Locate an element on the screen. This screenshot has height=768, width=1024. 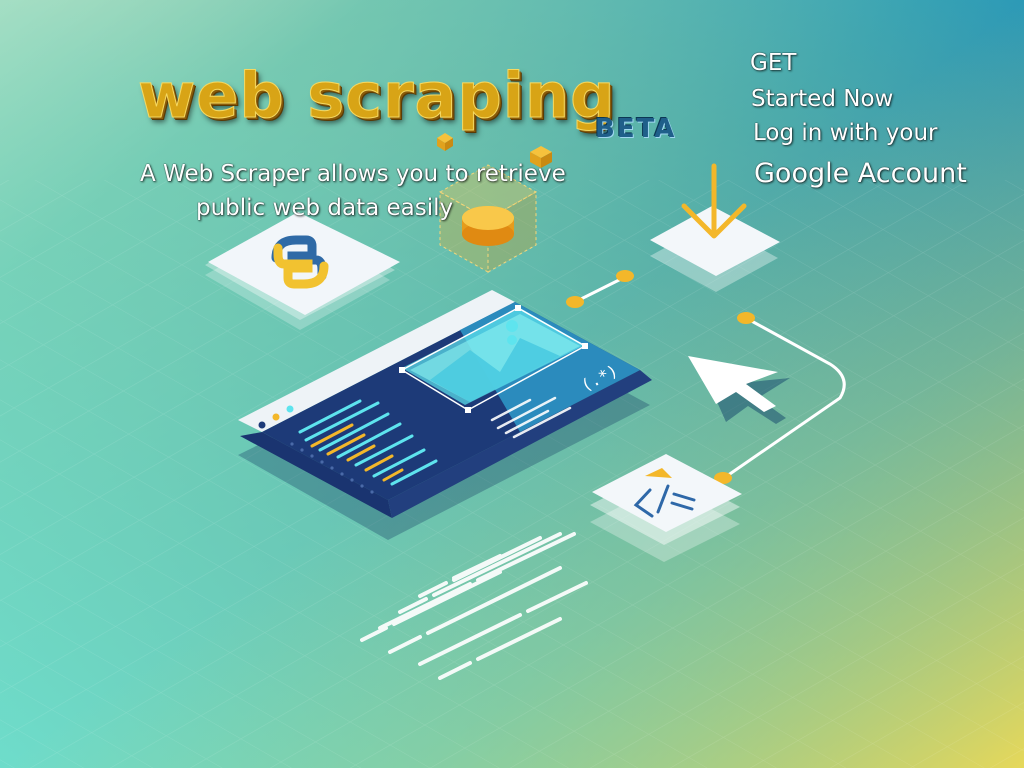
mouse-cursor-icon is located at coordinates (739, 390).